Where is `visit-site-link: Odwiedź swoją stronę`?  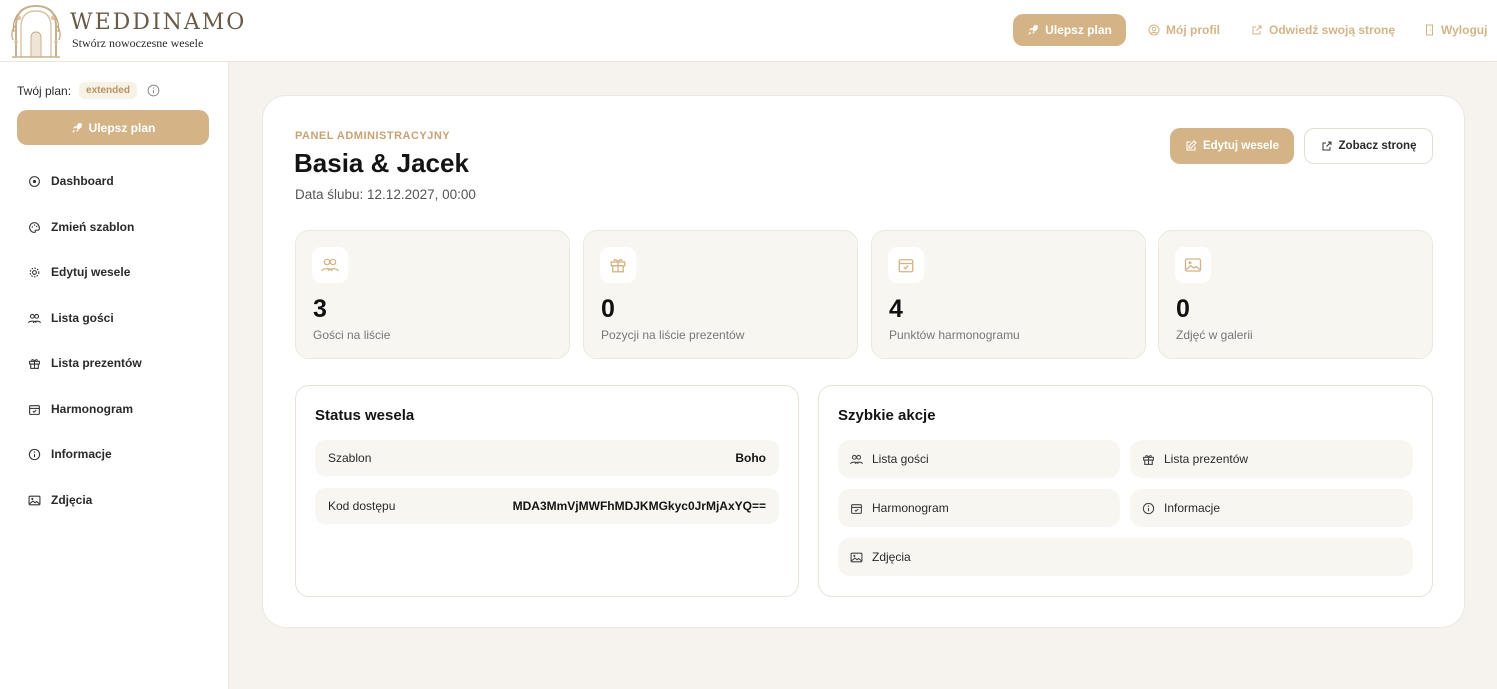 visit-site-link: Odwiedź swoją stronę is located at coordinates (1323, 30).